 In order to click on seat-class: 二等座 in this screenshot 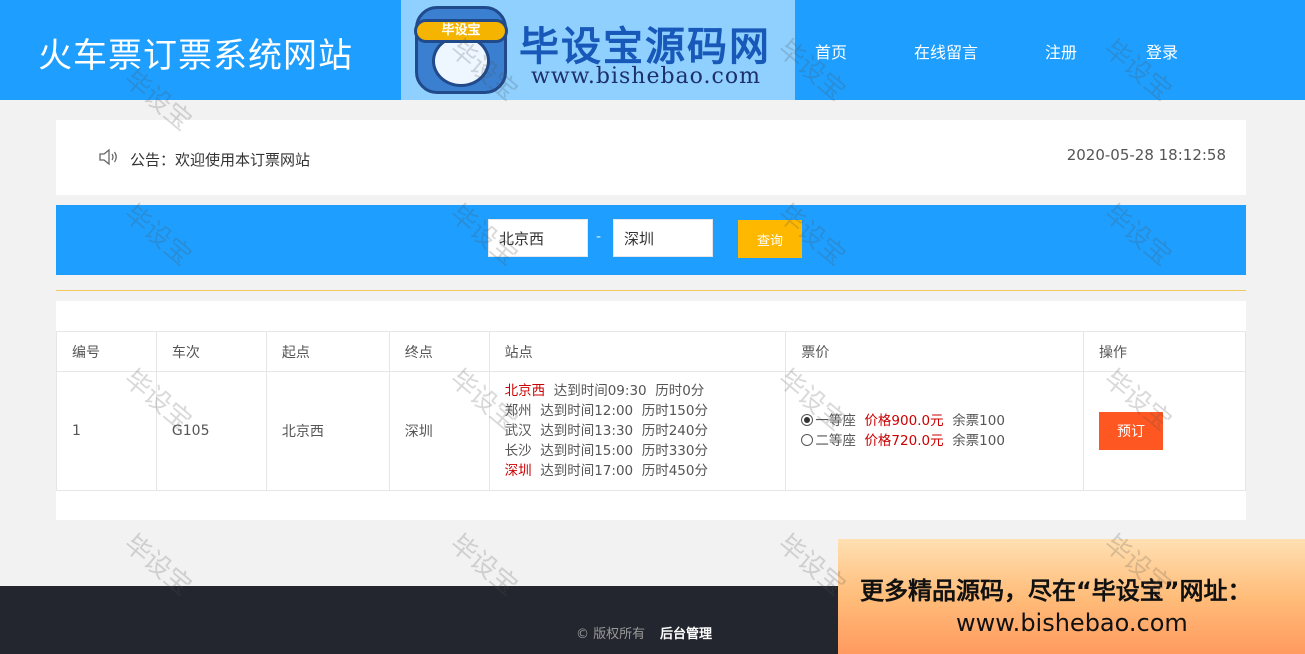, I will do `click(835, 441)`.